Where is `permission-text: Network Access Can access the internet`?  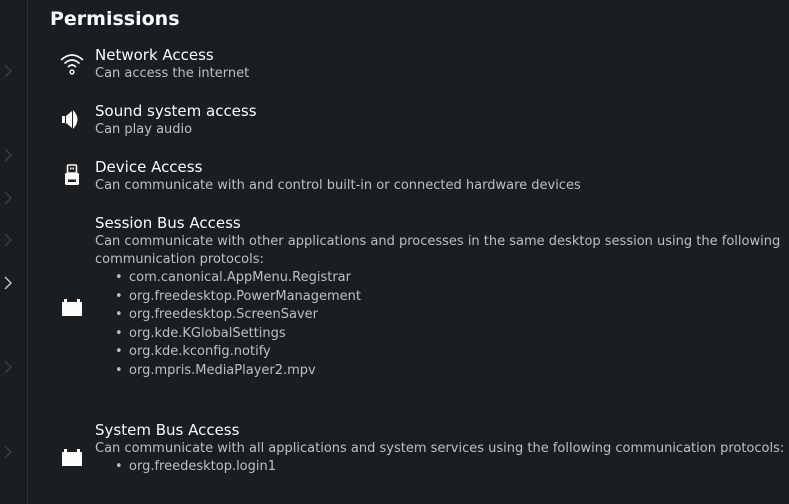 permission-text: Network Access Can access the internet is located at coordinates (442, 64).